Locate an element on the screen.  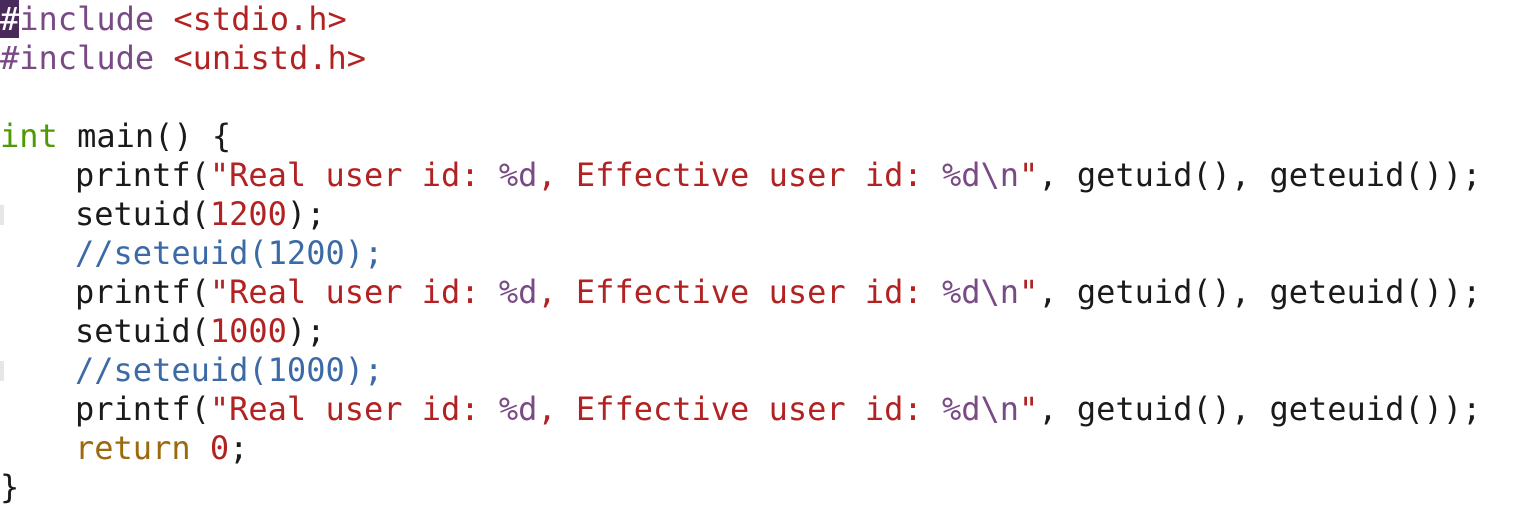
preprocessor-directive: include is located at coordinates (87, 19).